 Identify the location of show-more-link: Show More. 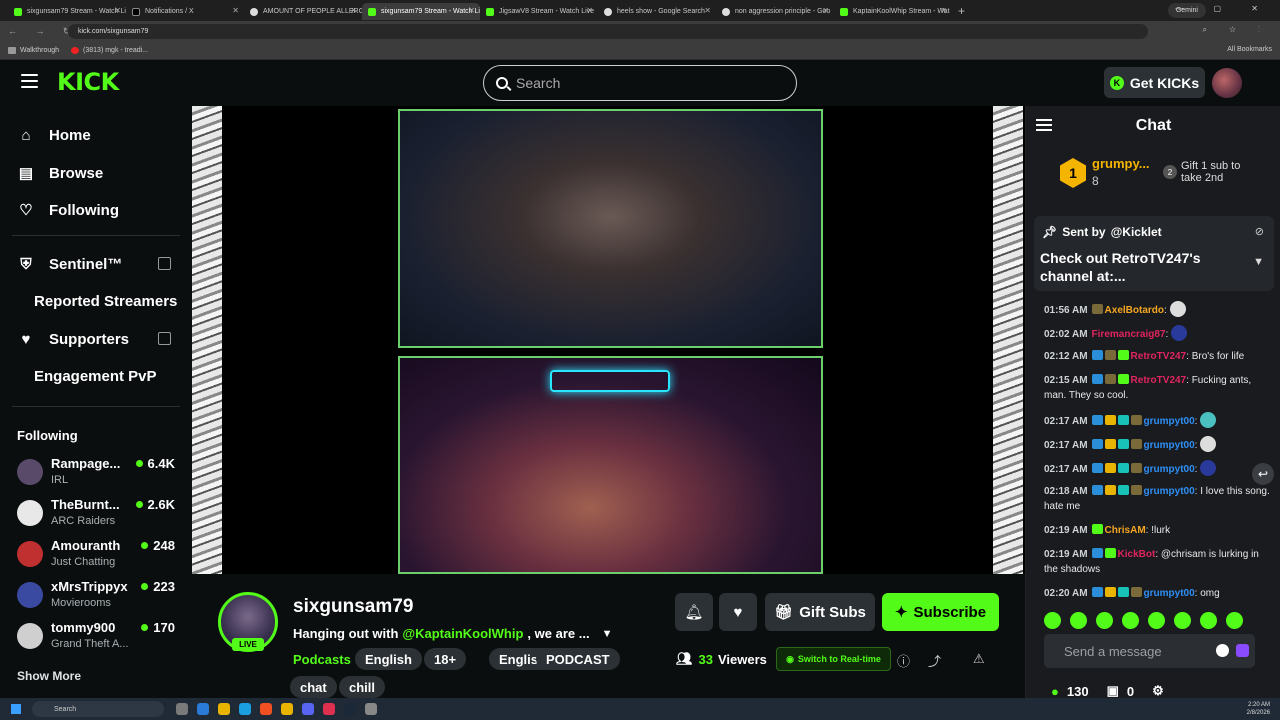
(49, 676).